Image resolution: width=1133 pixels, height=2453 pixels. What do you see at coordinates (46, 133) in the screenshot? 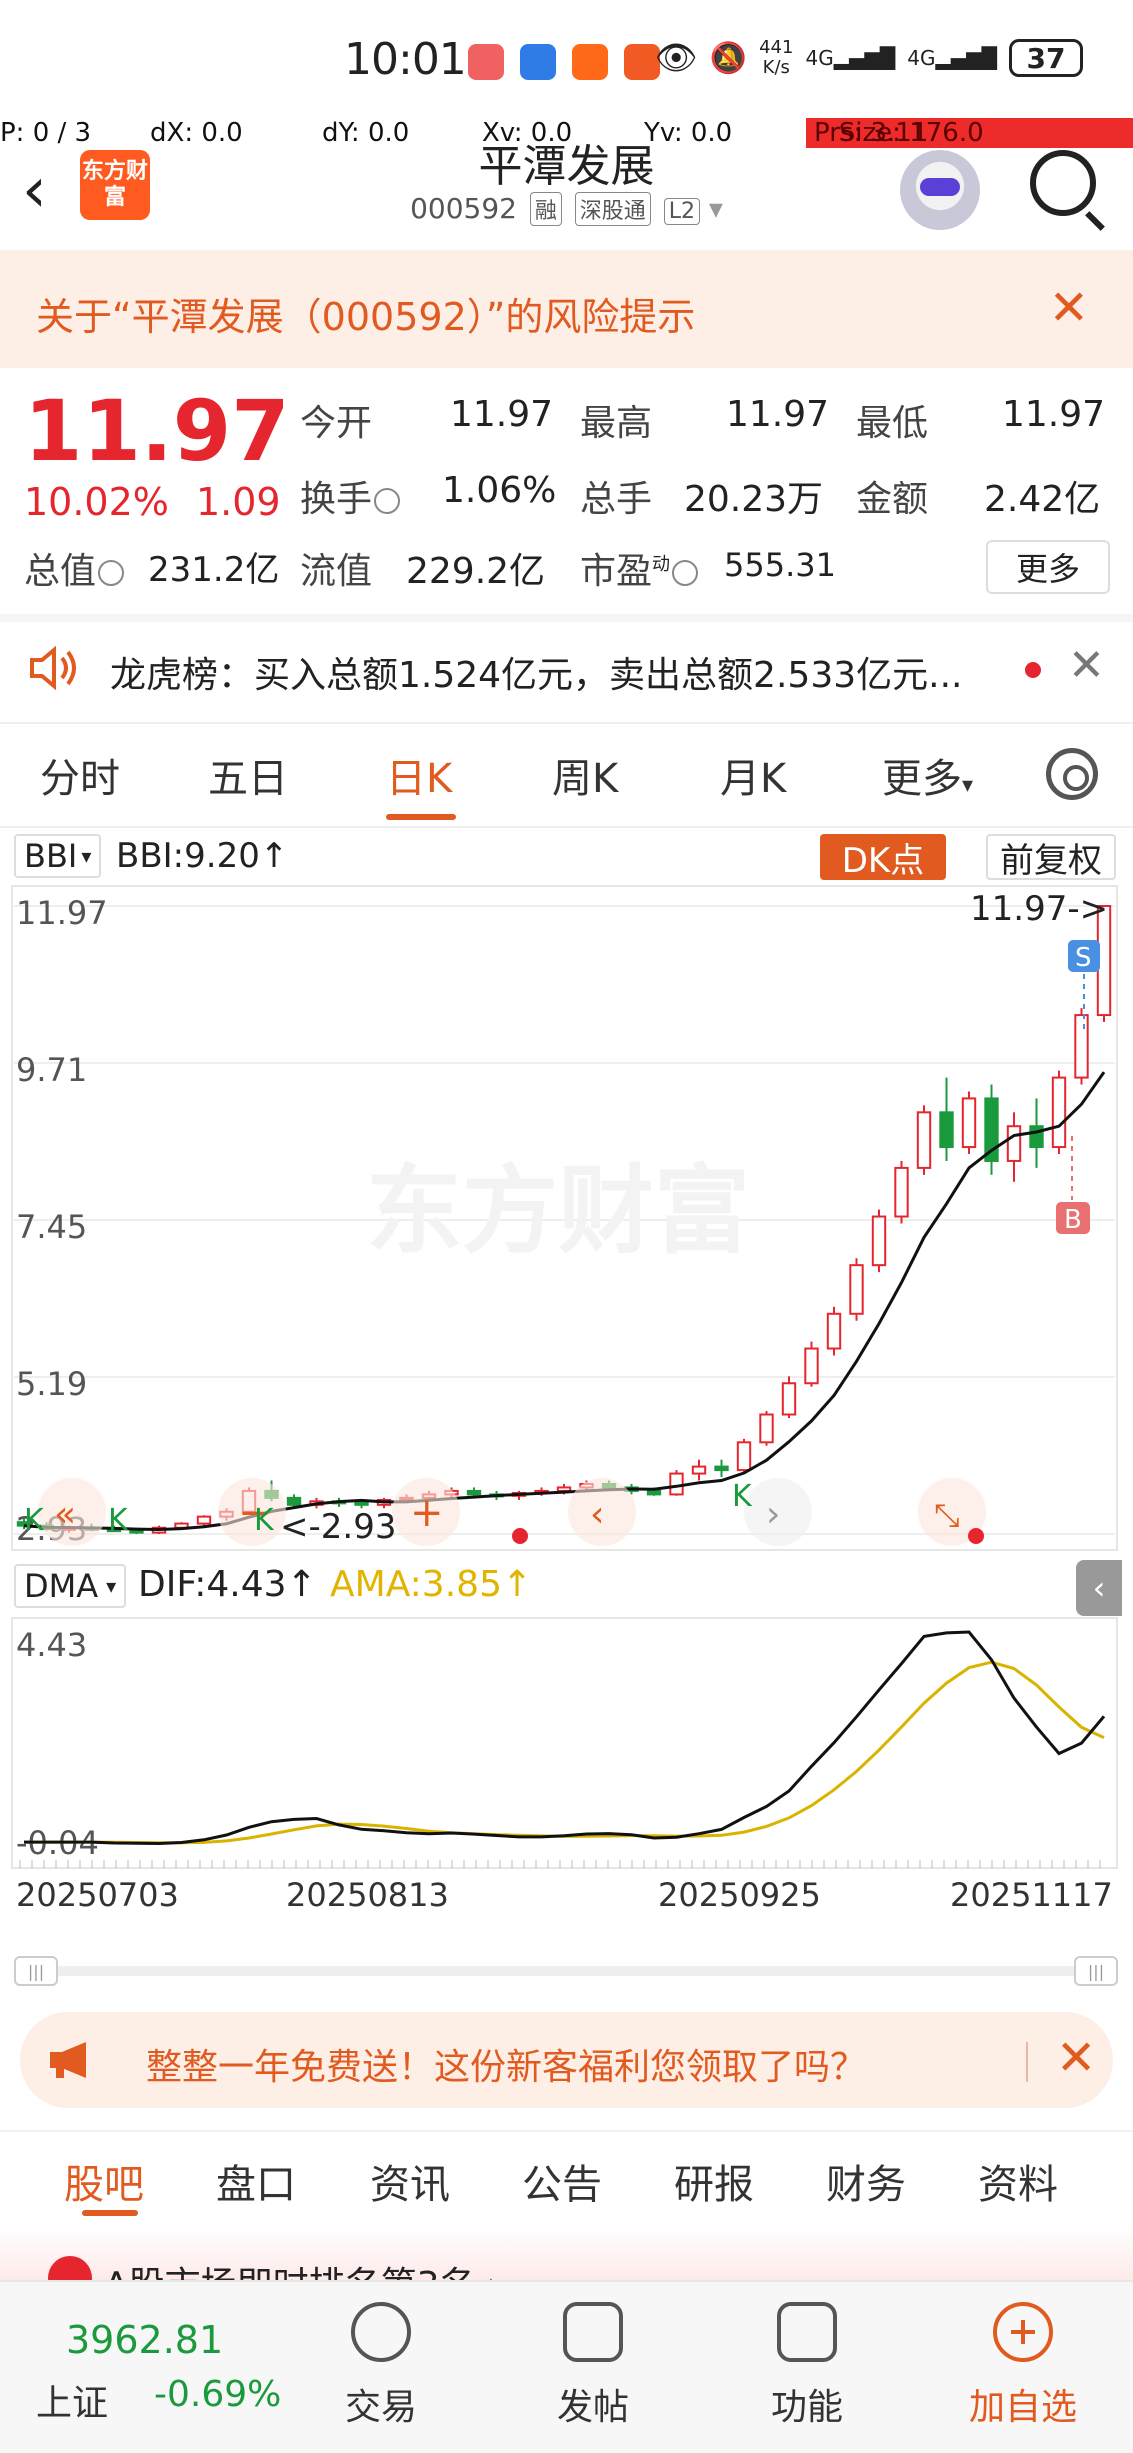
I see `debug-p: P: 0 / 3` at bounding box center [46, 133].